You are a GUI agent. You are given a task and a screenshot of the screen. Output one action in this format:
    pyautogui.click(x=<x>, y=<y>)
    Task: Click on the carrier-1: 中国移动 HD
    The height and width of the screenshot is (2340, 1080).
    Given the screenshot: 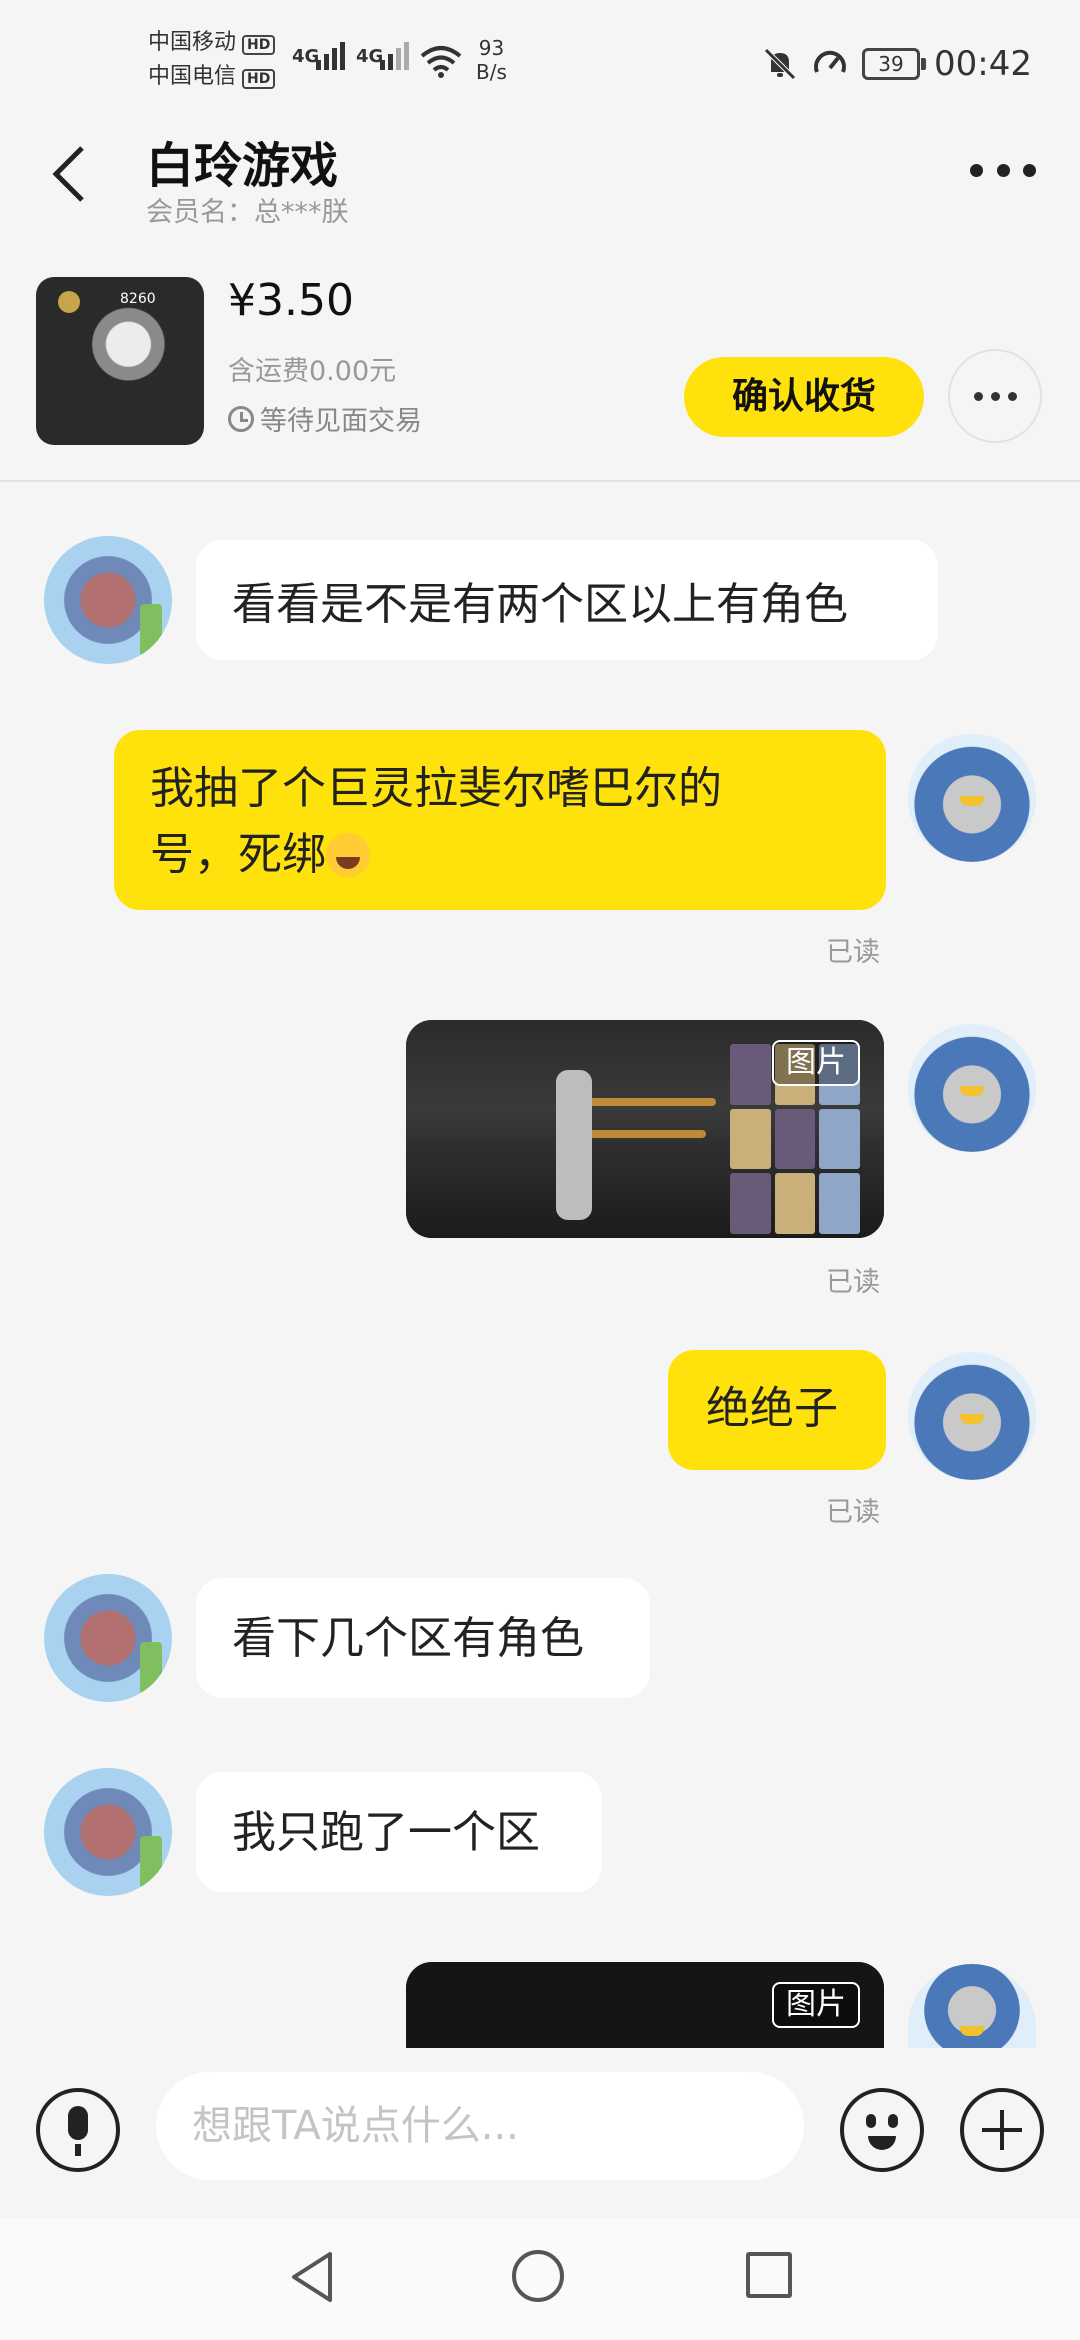 What is the action you would take?
    pyautogui.click(x=212, y=40)
    